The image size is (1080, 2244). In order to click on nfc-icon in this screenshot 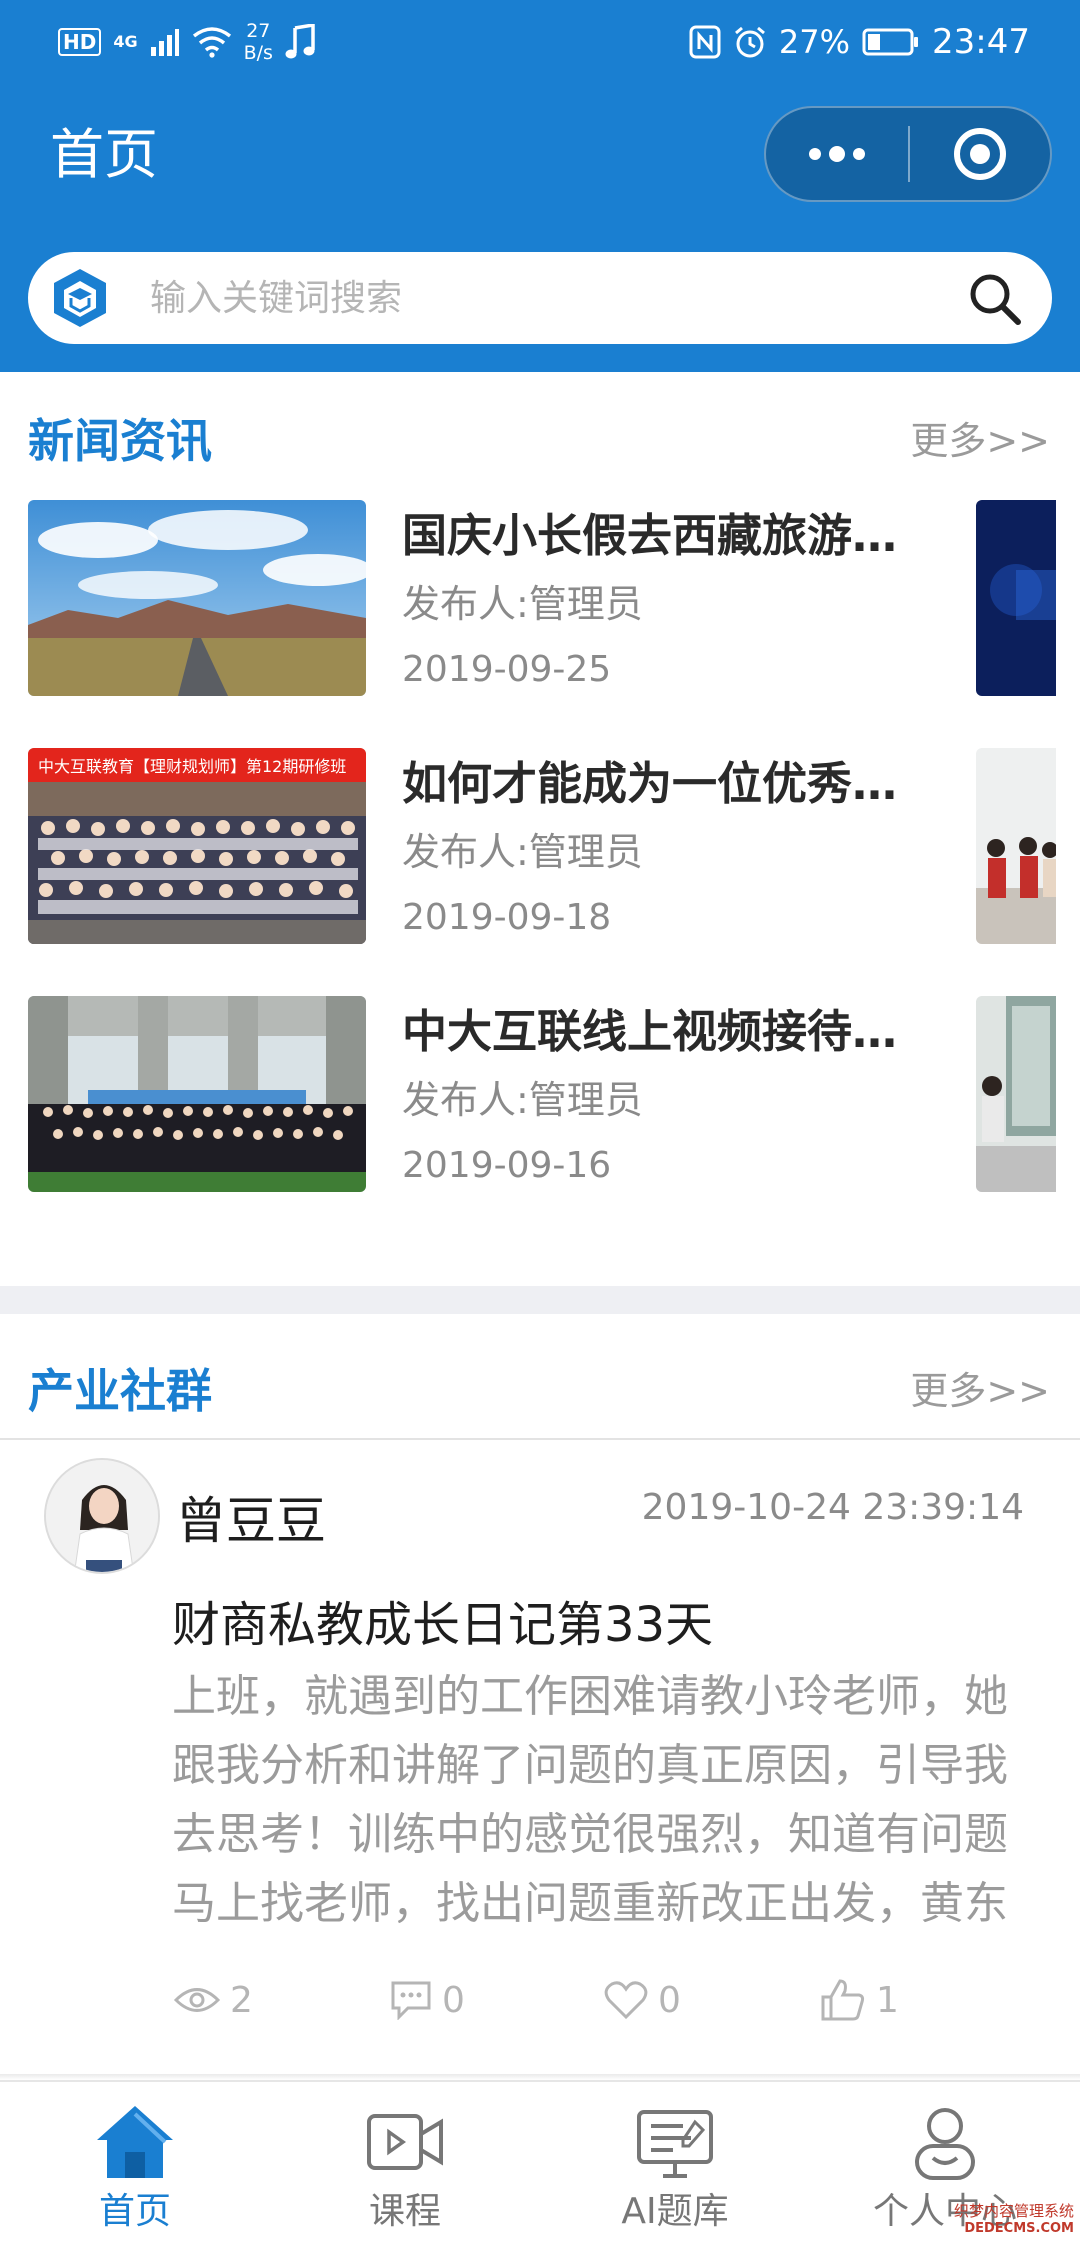, I will do `click(705, 42)`.